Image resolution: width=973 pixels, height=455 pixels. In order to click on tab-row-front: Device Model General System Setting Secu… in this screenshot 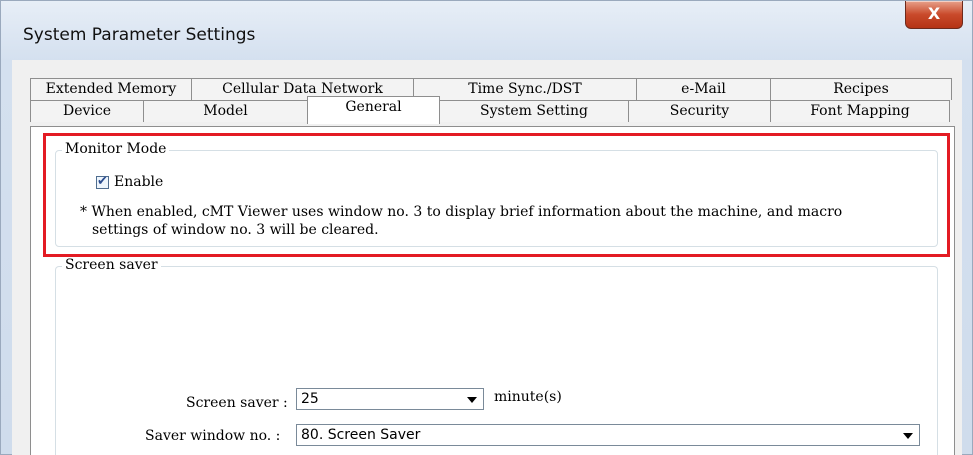, I will do `click(491, 110)`.